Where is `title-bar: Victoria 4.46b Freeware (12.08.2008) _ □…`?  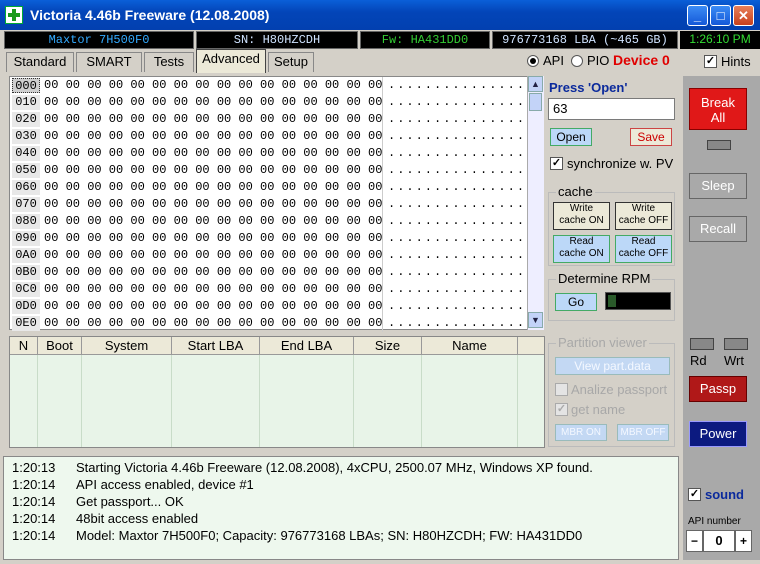
title-bar: Victoria 4.46b Freeware (12.08.2008) _ □… is located at coordinates (380, 15).